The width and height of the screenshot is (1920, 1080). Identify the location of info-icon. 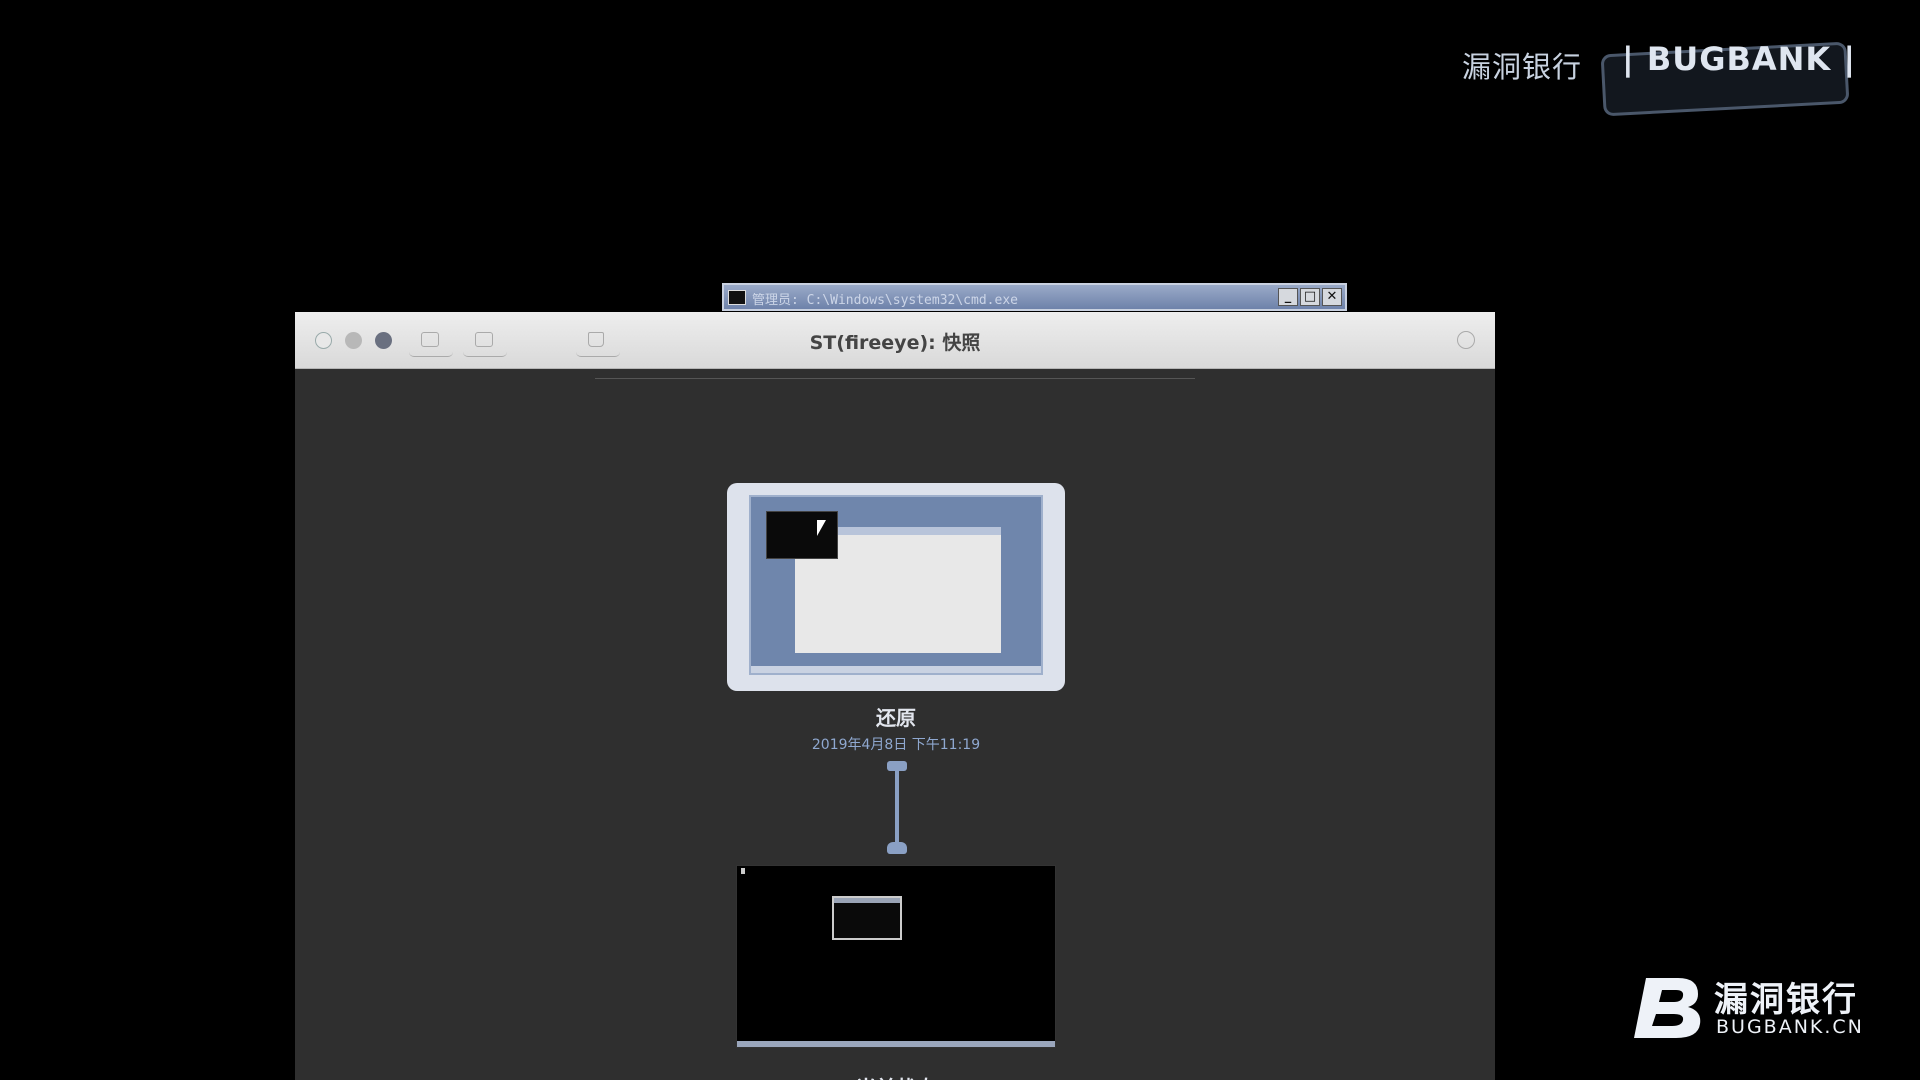
(1466, 340).